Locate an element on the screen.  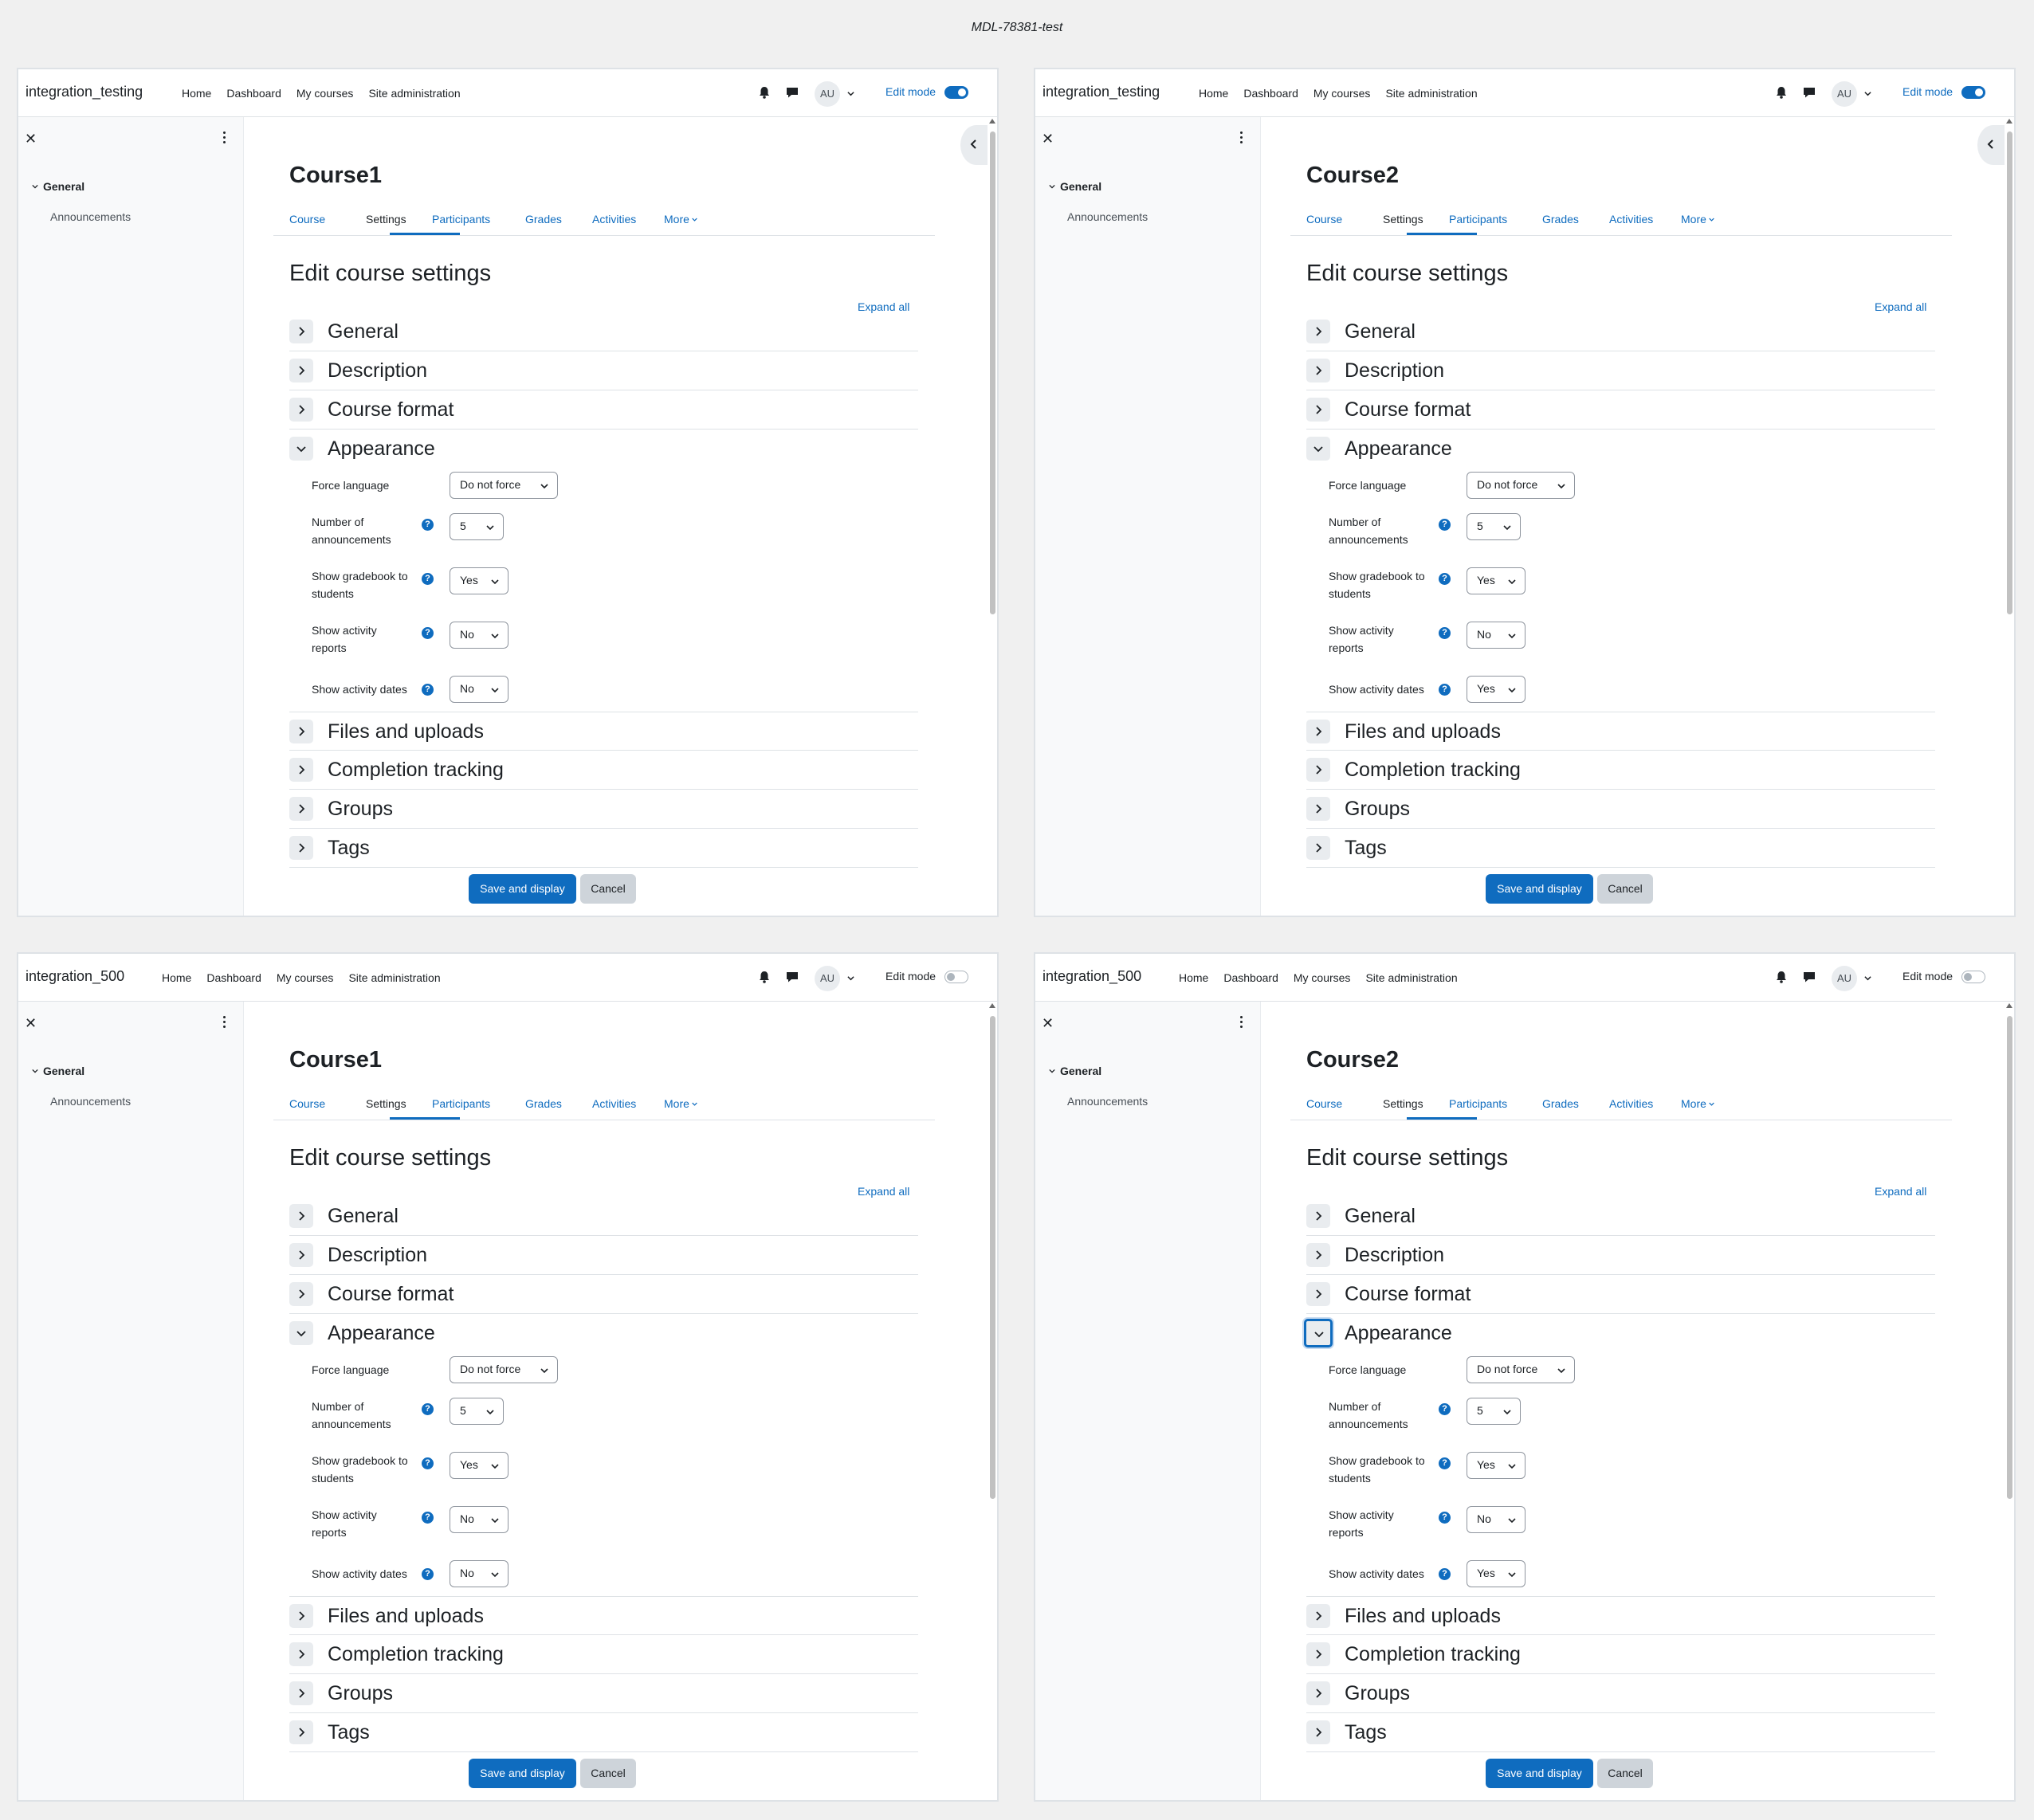
drawer-item-announcements: Announcements is located at coordinates (90, 216).